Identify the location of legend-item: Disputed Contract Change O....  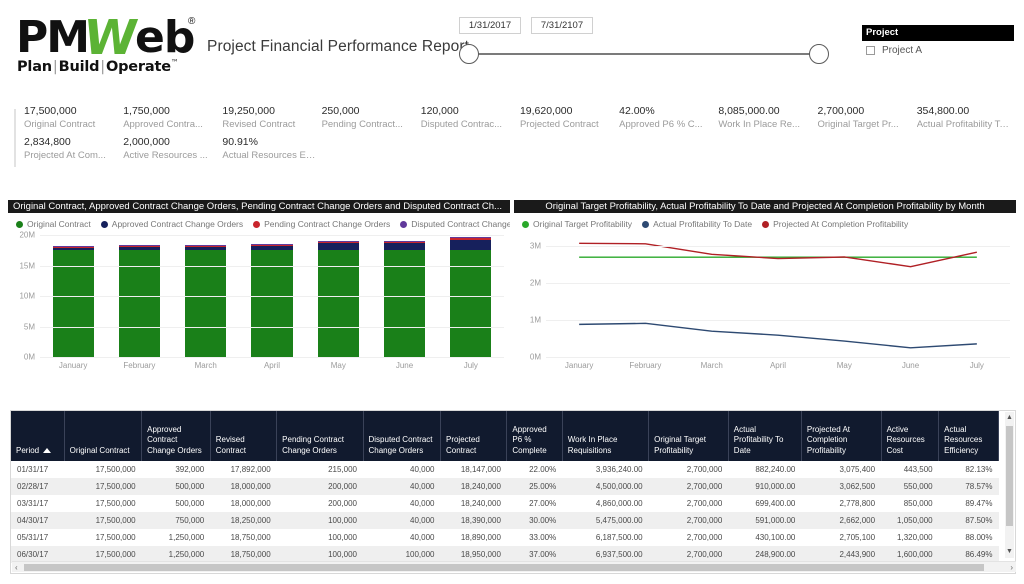
(455, 224).